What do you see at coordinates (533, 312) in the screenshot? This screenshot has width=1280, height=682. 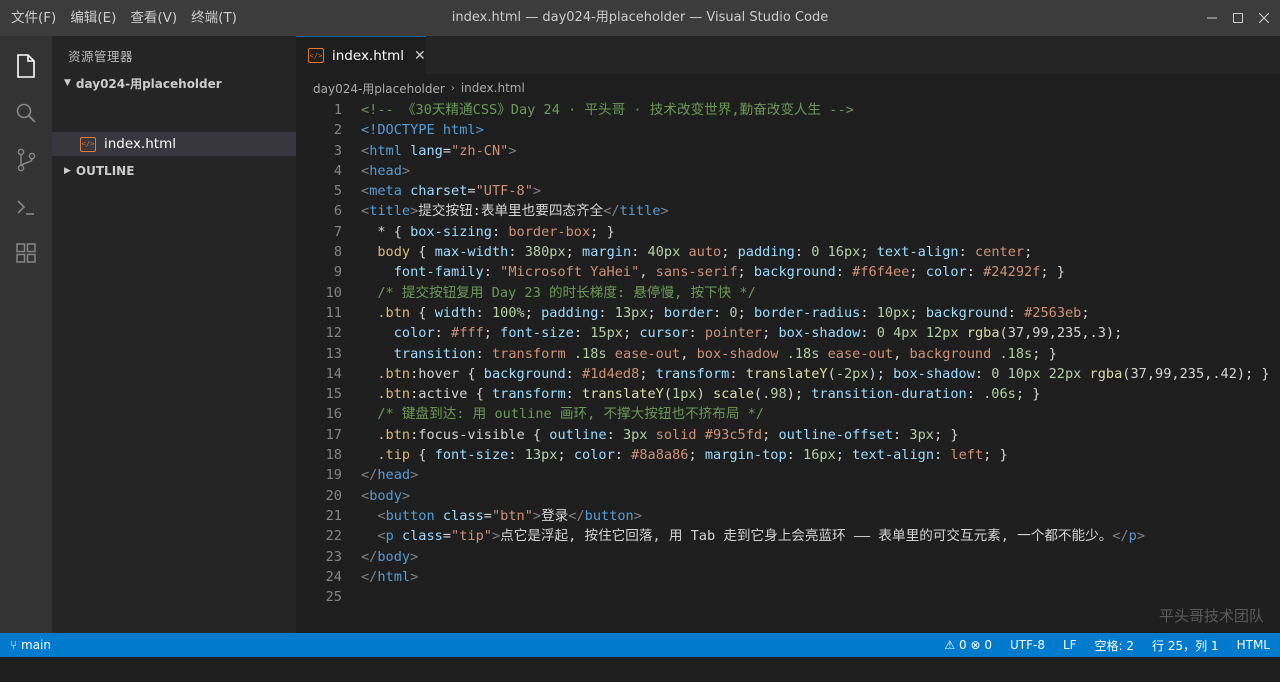 I see `code-token: ;` at bounding box center [533, 312].